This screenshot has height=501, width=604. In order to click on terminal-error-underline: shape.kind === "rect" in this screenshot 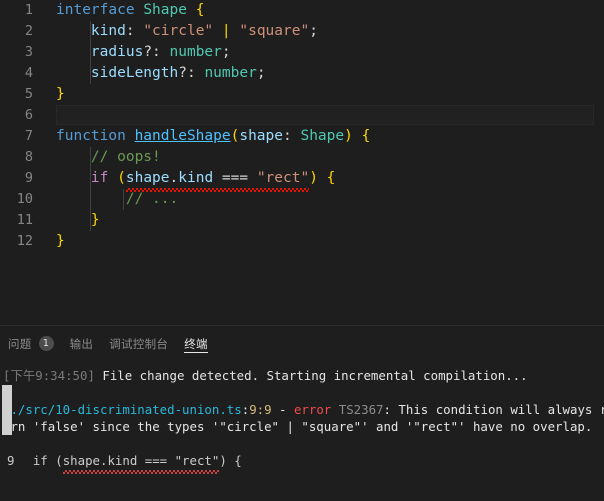, I will do `click(141, 463)`.